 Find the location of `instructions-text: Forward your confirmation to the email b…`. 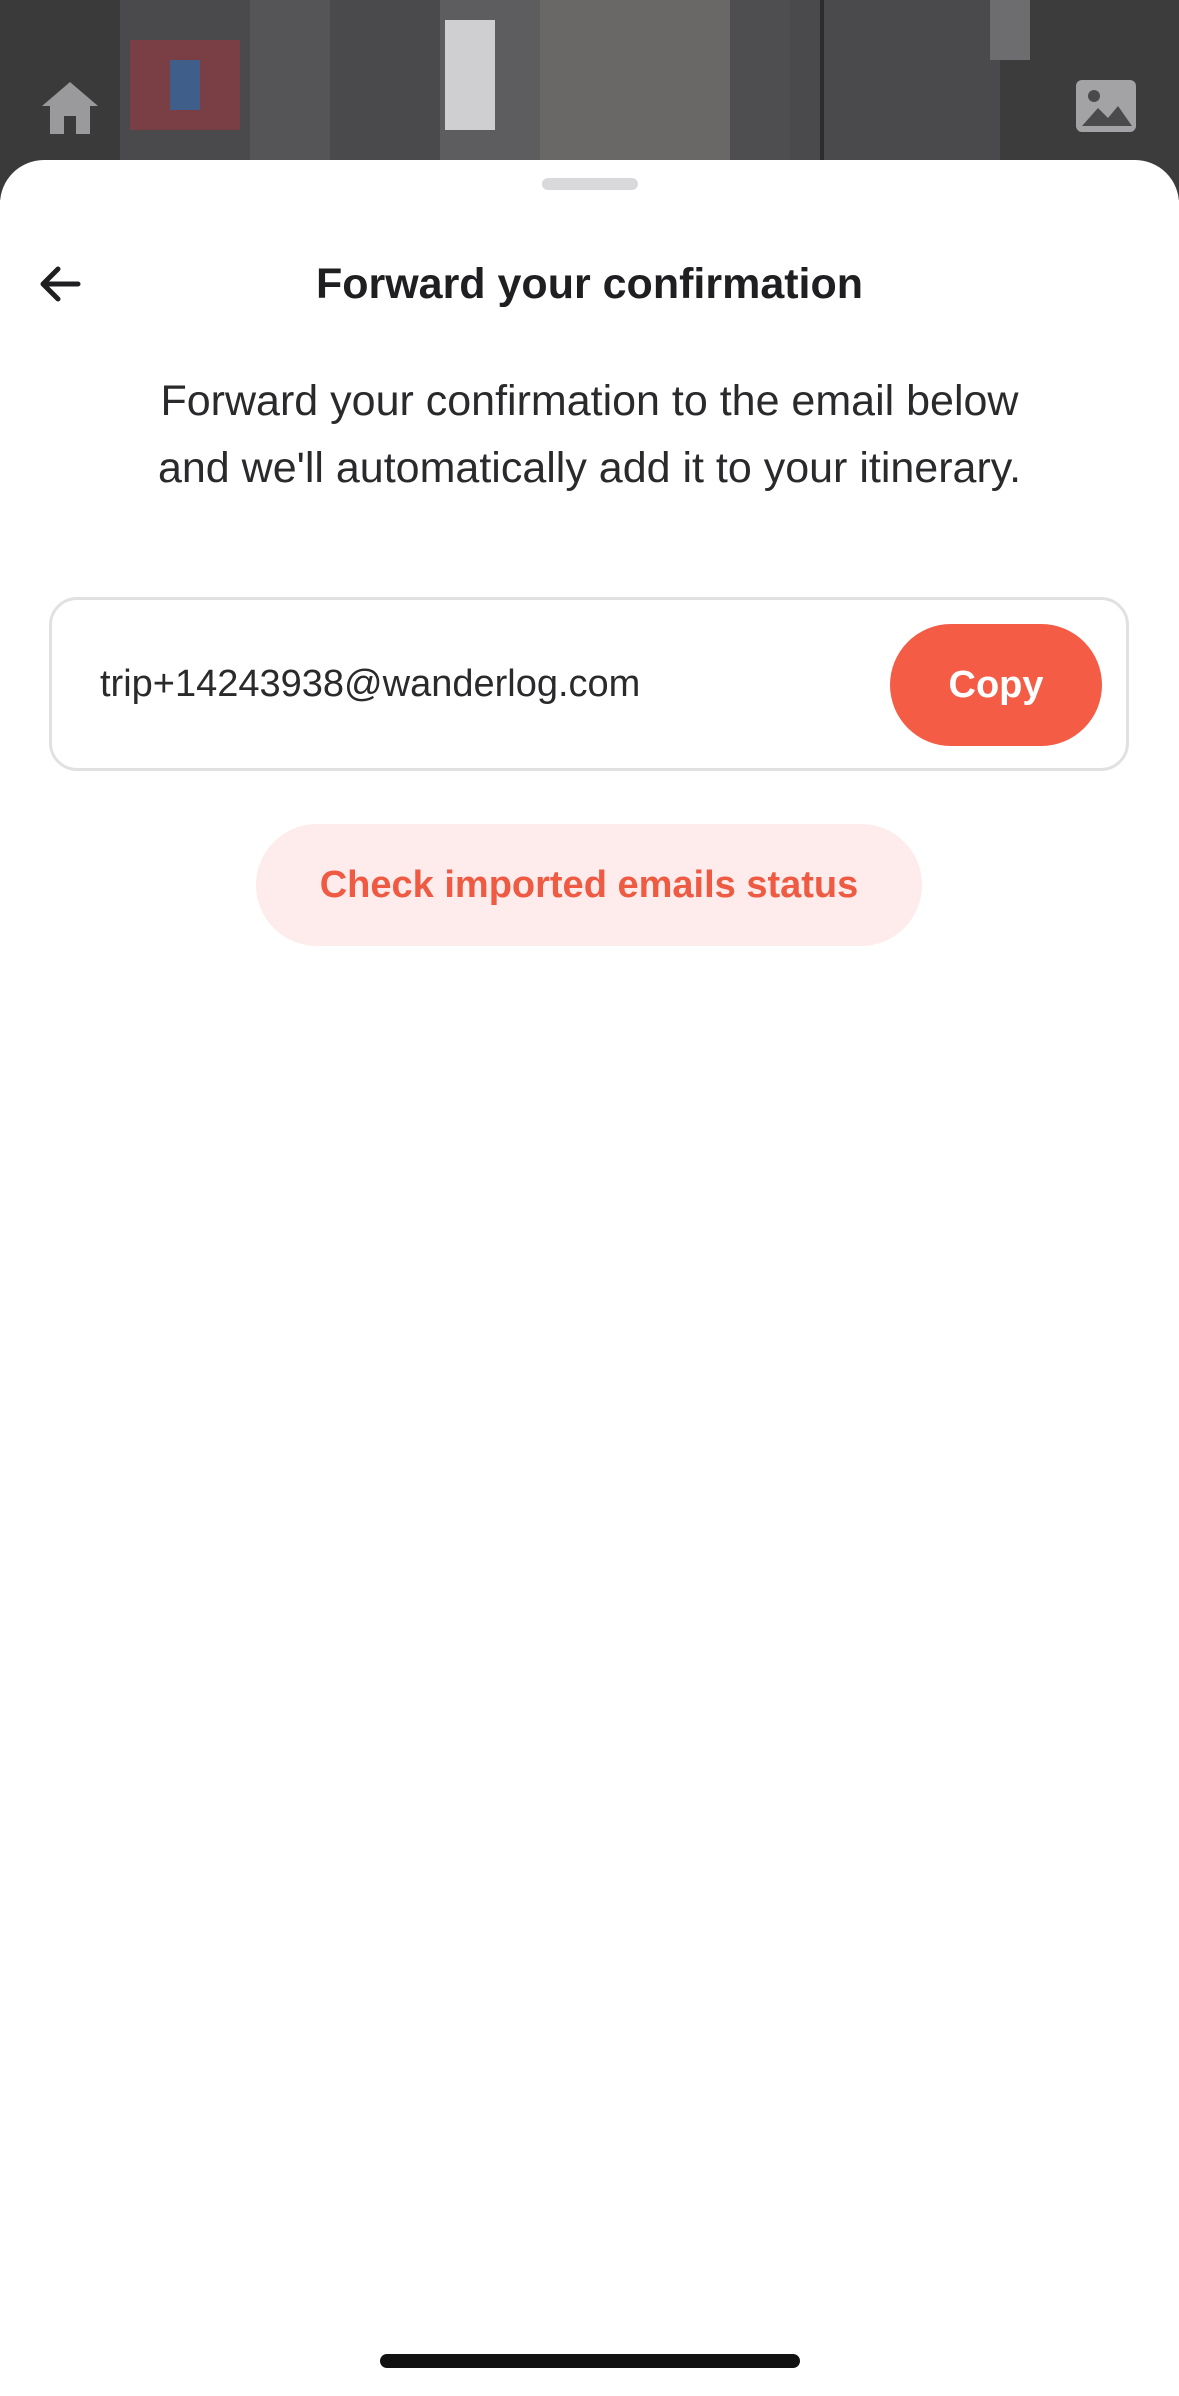

instructions-text: Forward your confirmation to the email b… is located at coordinates (589, 435).